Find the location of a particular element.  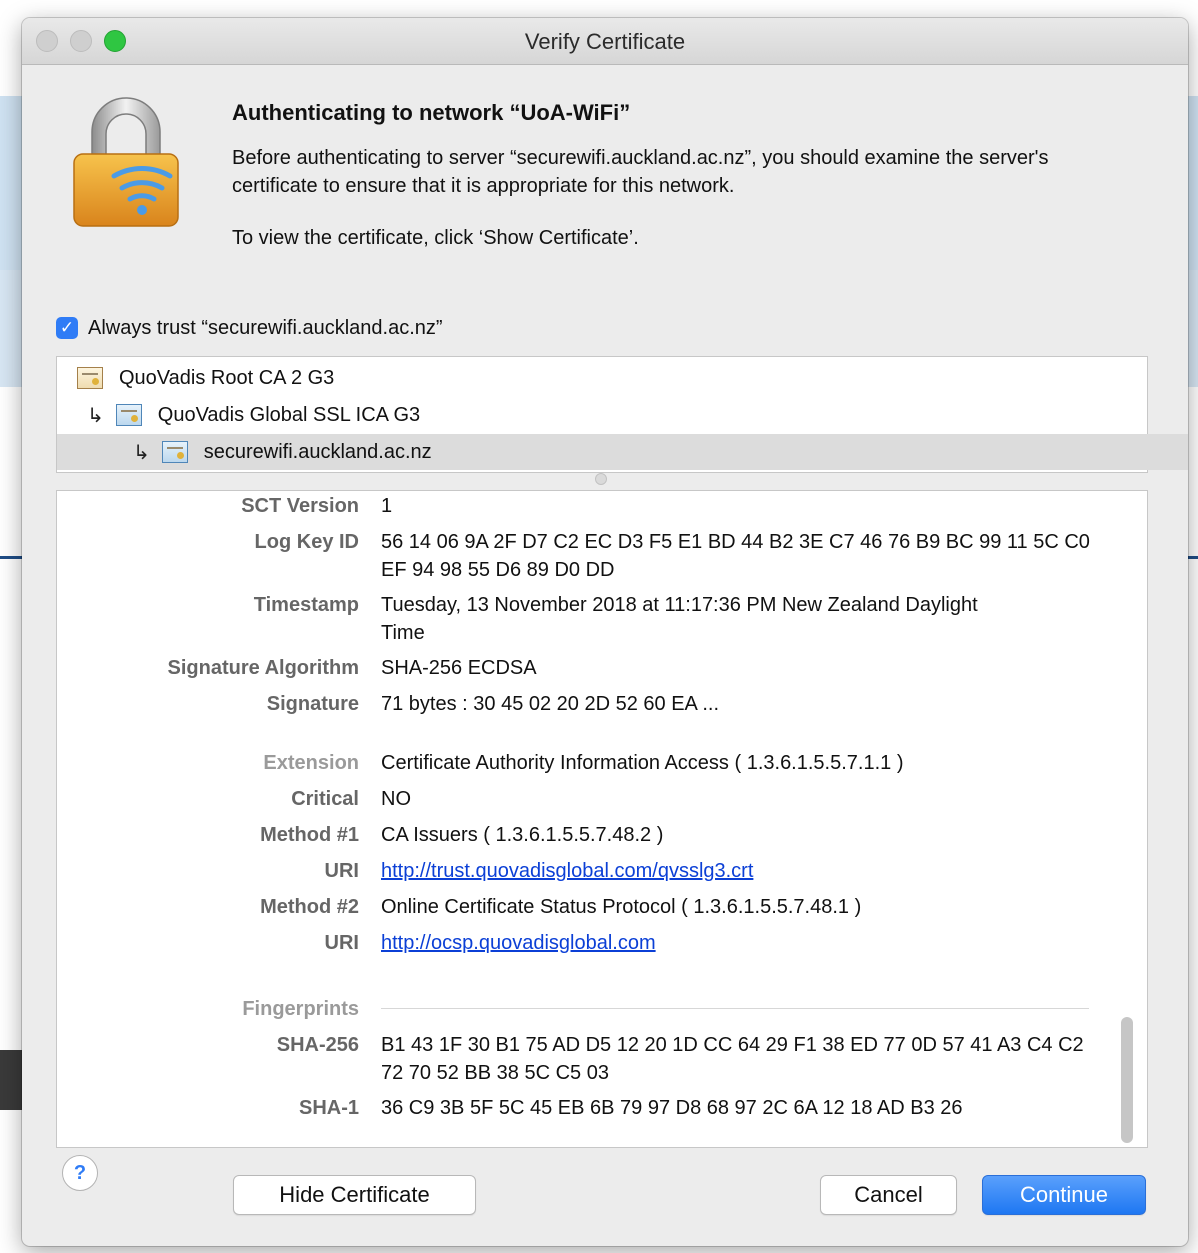

title-bar: Verify Certificate is located at coordinates (605, 41).